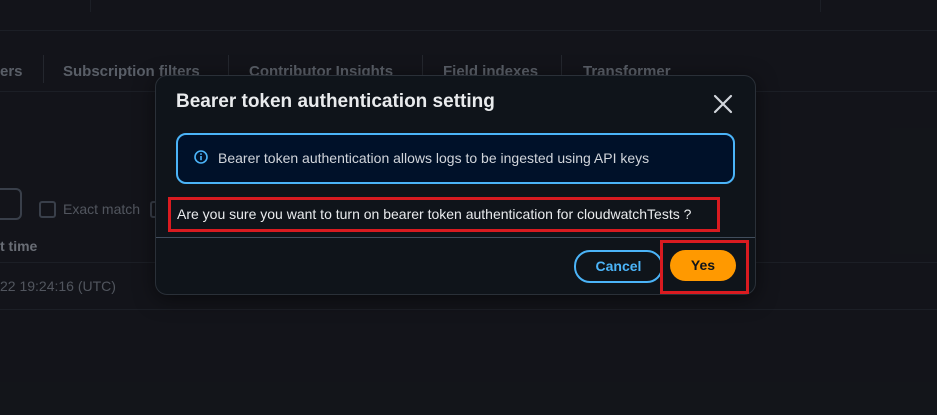  What do you see at coordinates (201, 157) in the screenshot?
I see `info-icon` at bounding box center [201, 157].